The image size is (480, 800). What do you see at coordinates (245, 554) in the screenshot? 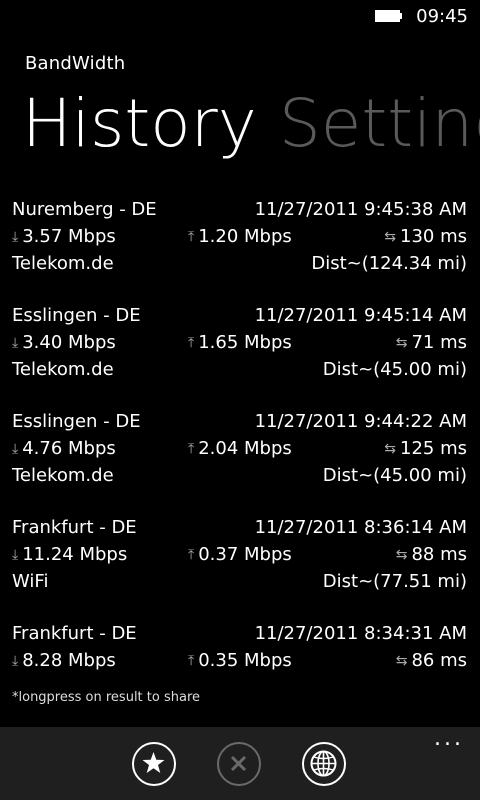
I see `result-upload: 0.37 Mbps` at bounding box center [245, 554].